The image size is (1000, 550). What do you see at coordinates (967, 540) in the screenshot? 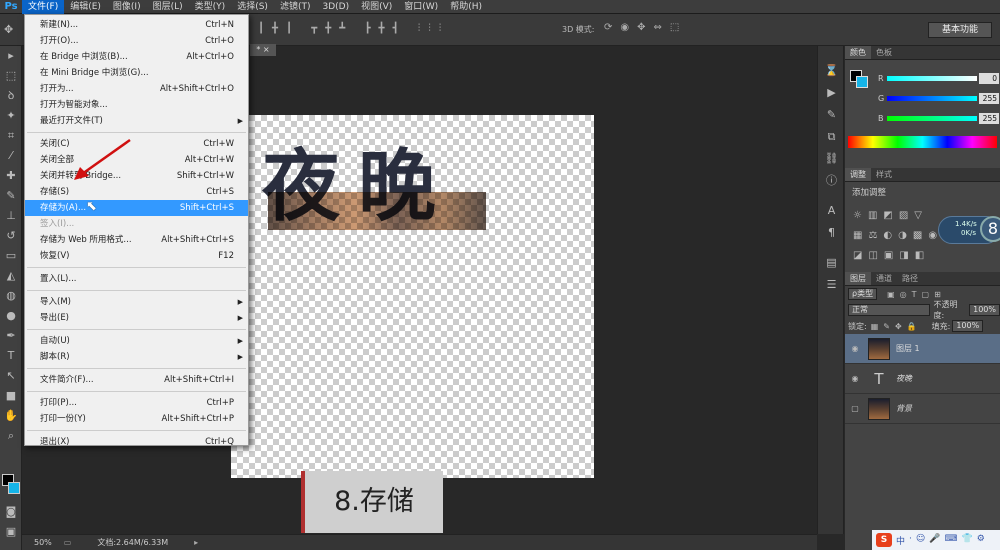
I see `ime-item: 👕` at bounding box center [967, 540].